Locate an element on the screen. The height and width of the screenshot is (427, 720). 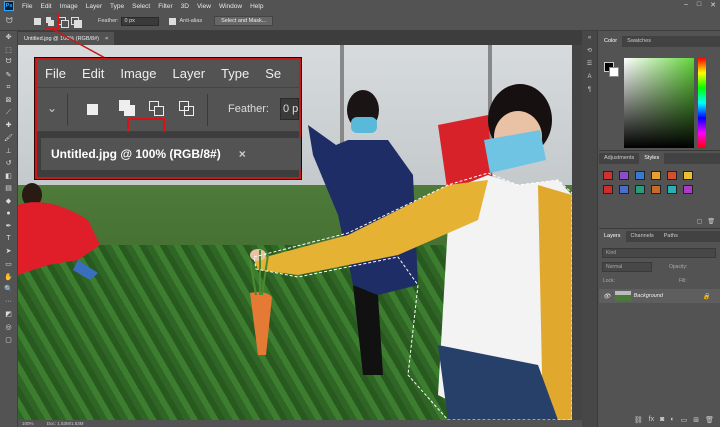
blend-mode-select: Normal is located at coordinates (627, 267).